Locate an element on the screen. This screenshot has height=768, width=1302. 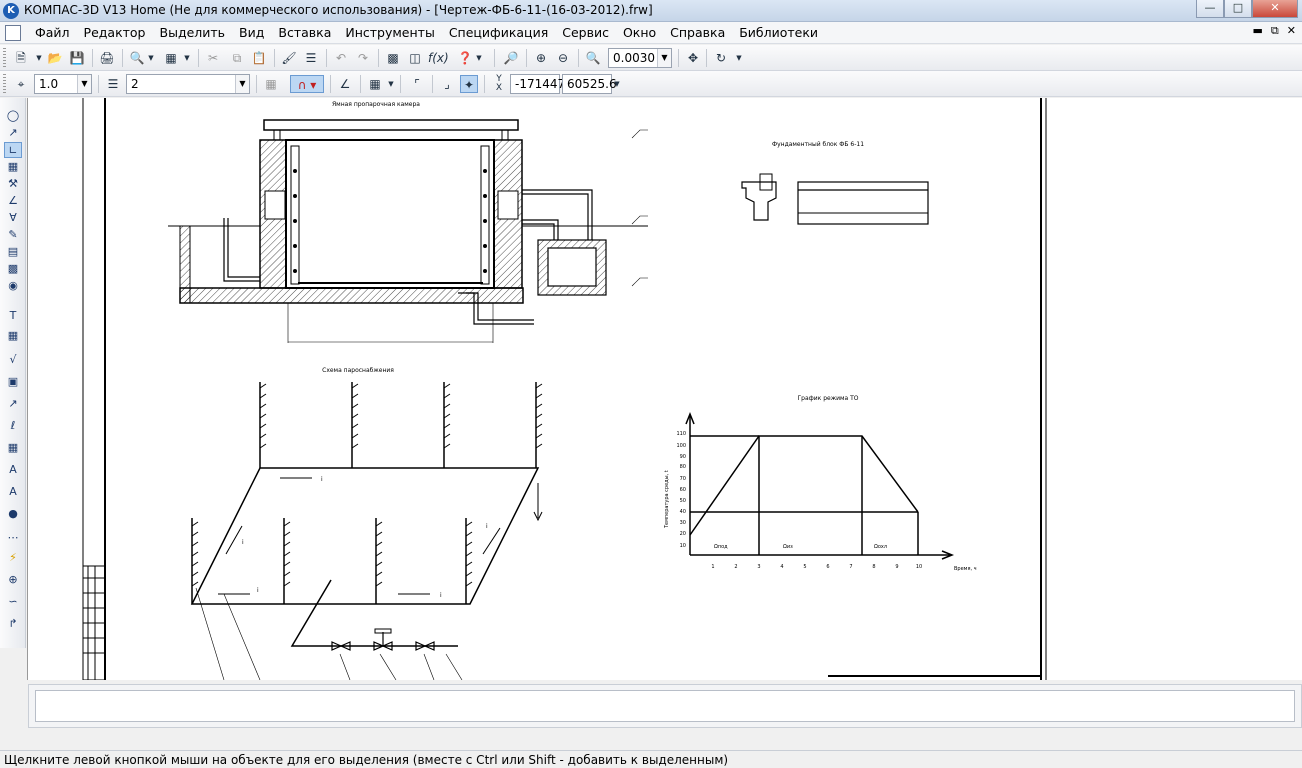
menu-file: Файл is located at coordinates (52, 33).